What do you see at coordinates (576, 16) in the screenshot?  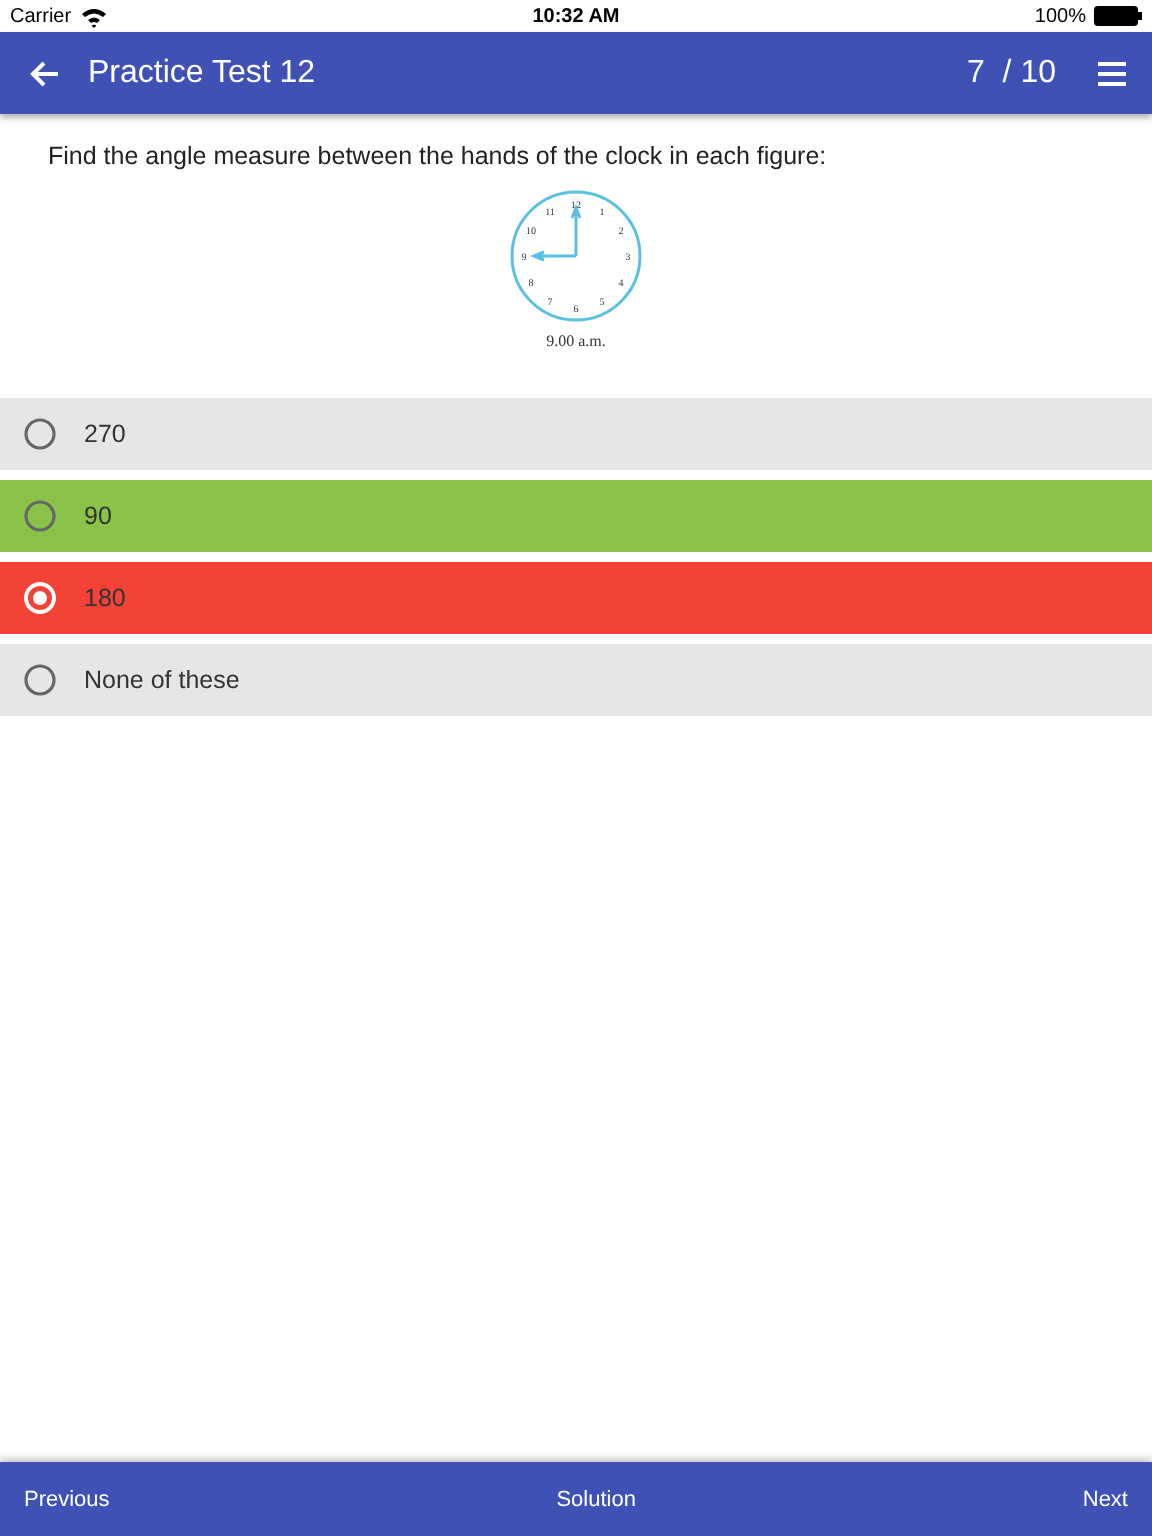 I see `time-label: 10:32 AM` at bounding box center [576, 16].